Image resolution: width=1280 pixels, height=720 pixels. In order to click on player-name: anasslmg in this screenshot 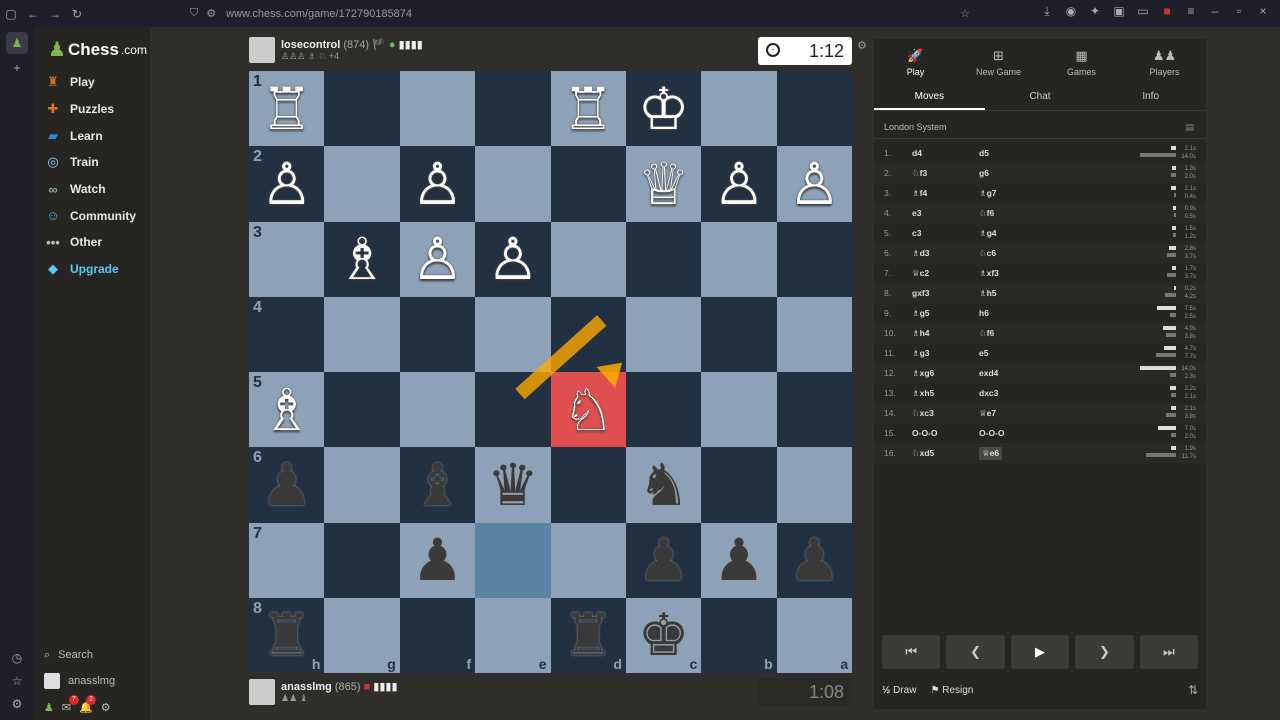, I will do `click(306, 687)`.